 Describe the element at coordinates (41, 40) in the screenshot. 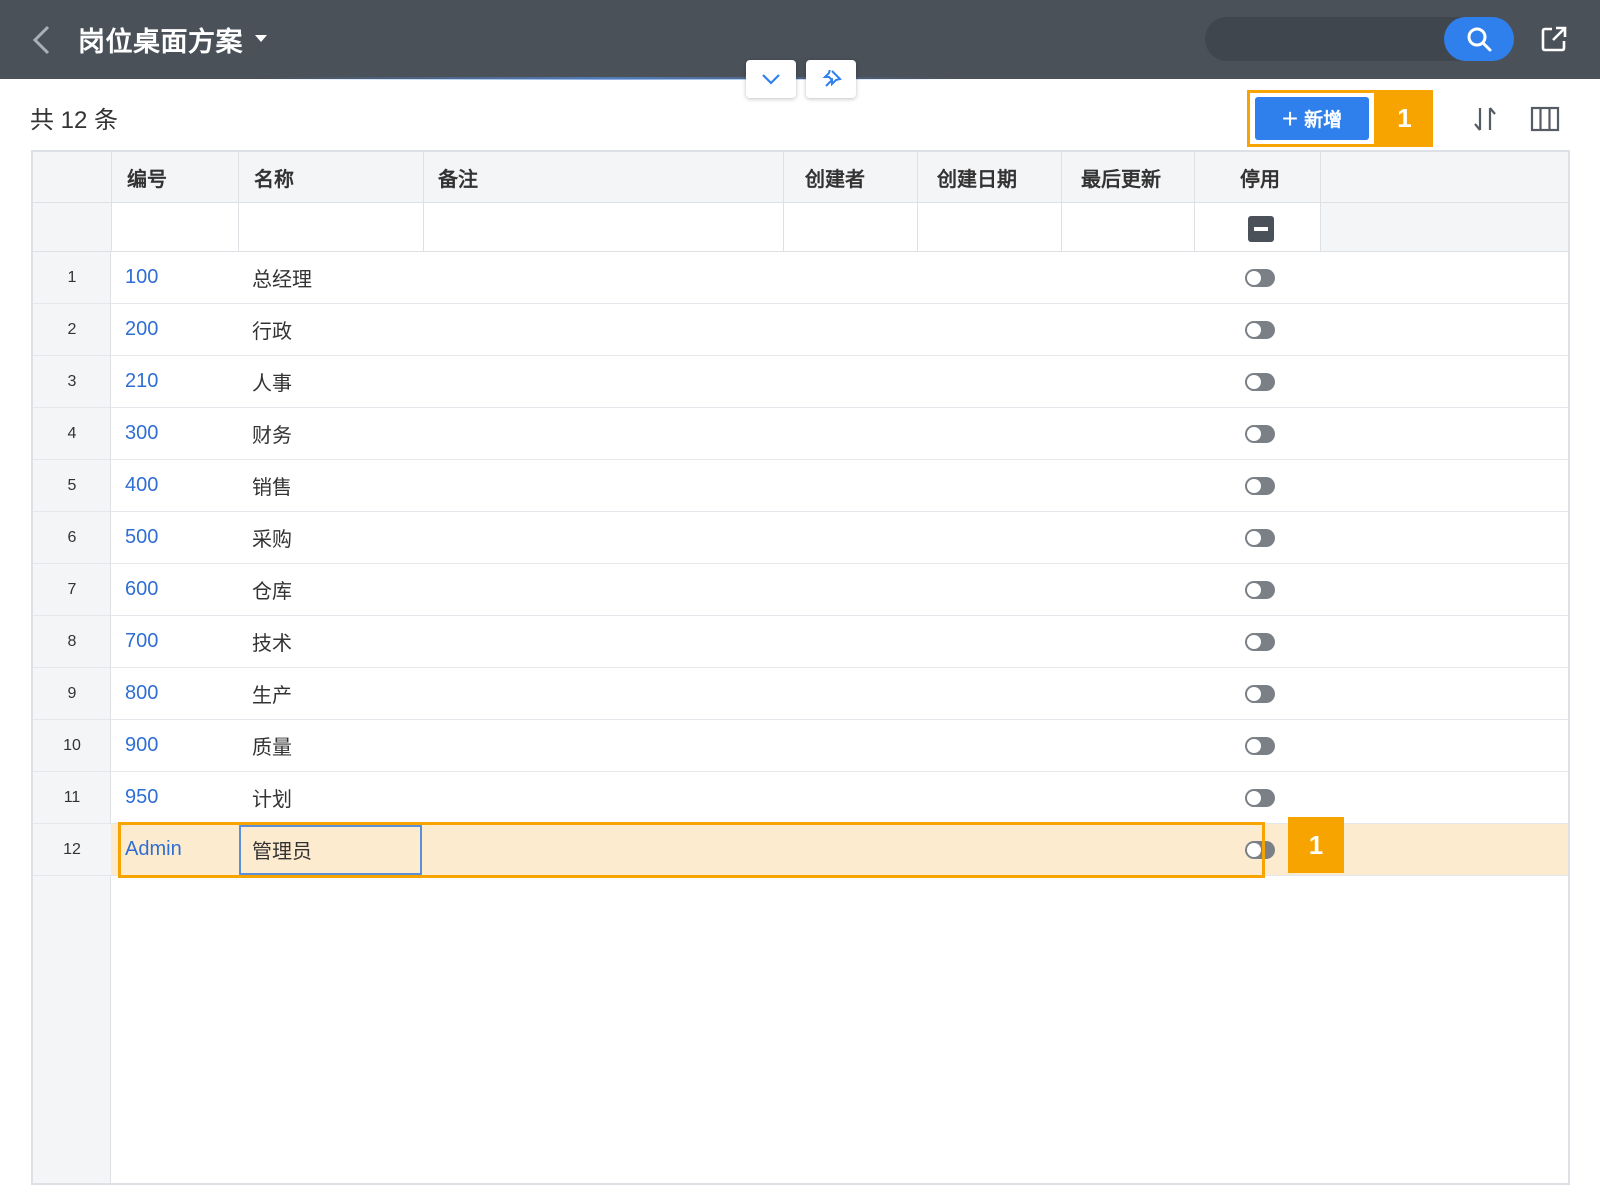

I see `back-chevron-icon` at that location.